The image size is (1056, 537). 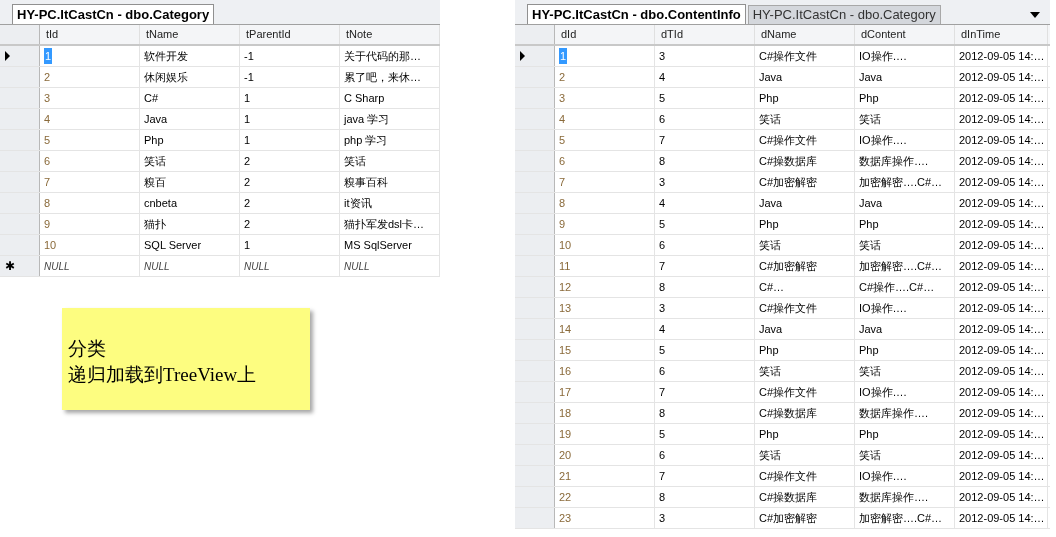 What do you see at coordinates (290, 34) in the screenshot?
I see `column-header: tParentId` at bounding box center [290, 34].